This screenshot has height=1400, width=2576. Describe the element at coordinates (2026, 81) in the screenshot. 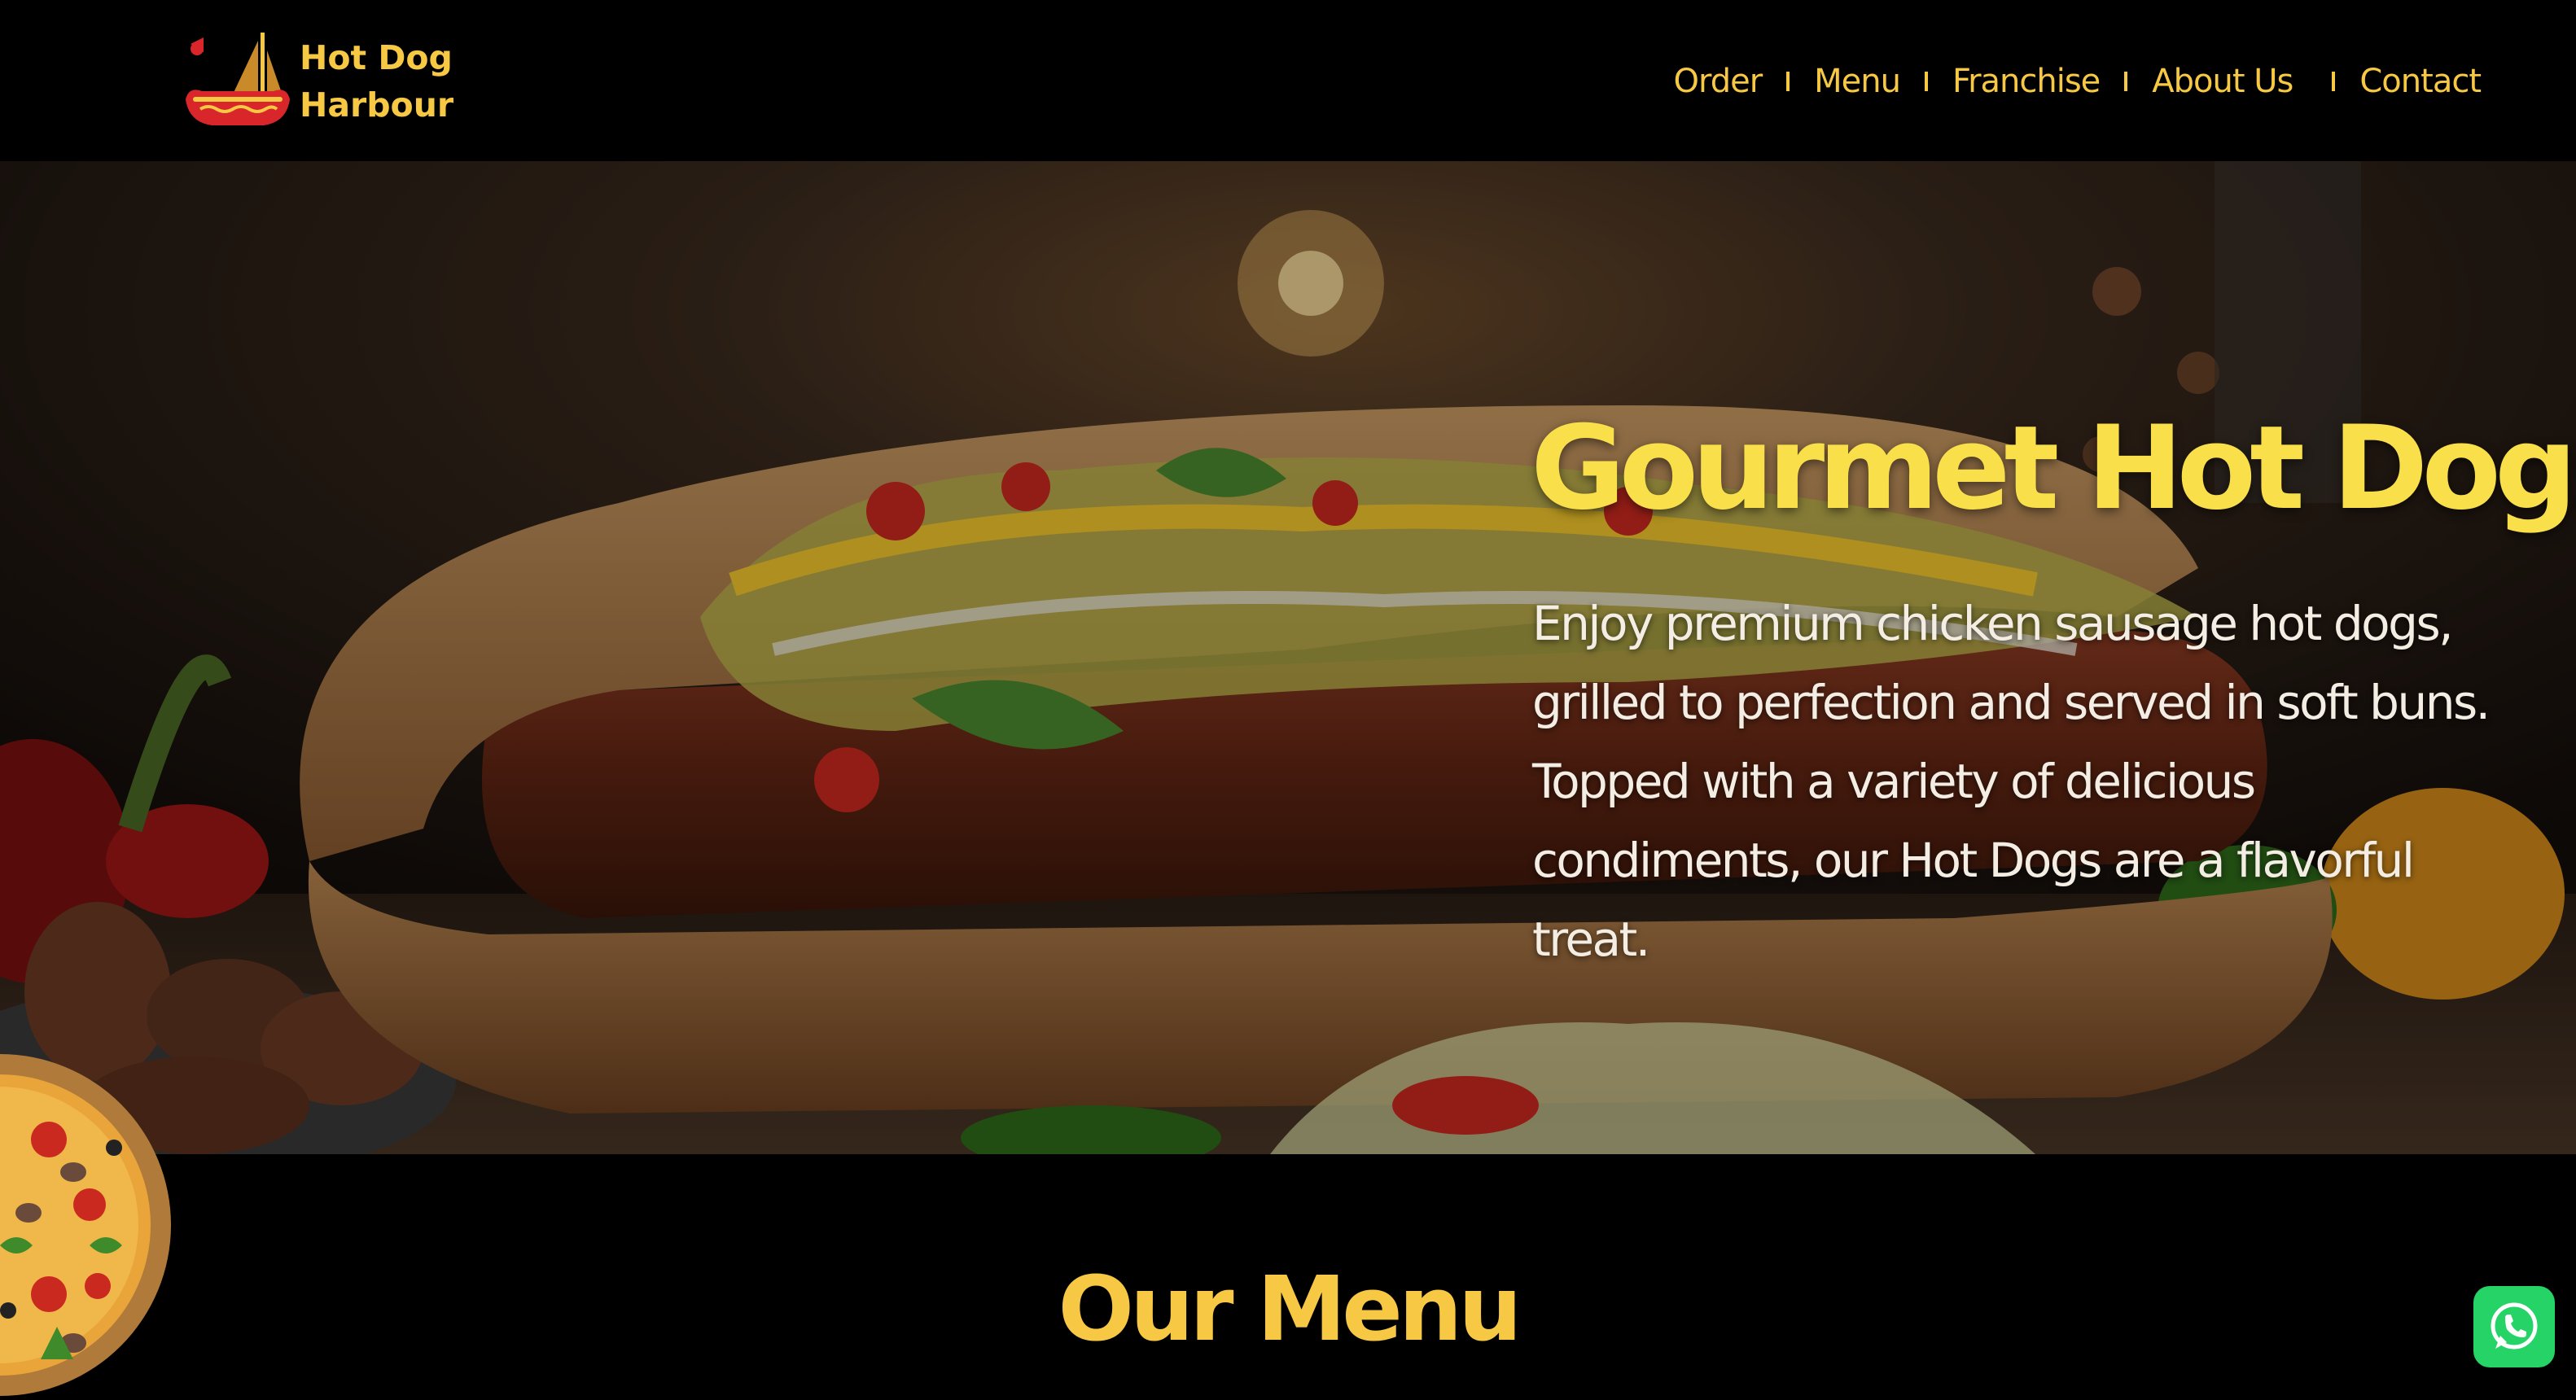

I see `nav-link-franchise: Franchise` at that location.